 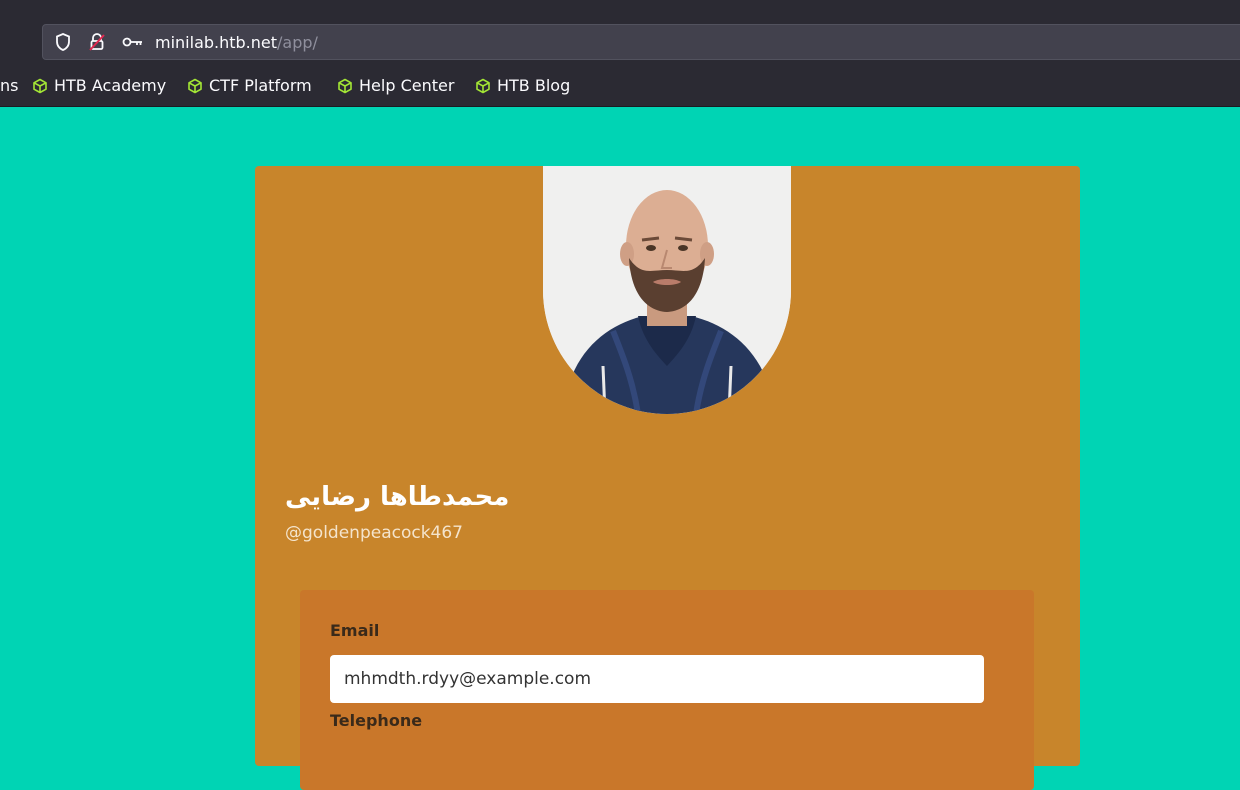 What do you see at coordinates (641, 42) in the screenshot?
I see `address-bar: minilab.htb.net/app/` at bounding box center [641, 42].